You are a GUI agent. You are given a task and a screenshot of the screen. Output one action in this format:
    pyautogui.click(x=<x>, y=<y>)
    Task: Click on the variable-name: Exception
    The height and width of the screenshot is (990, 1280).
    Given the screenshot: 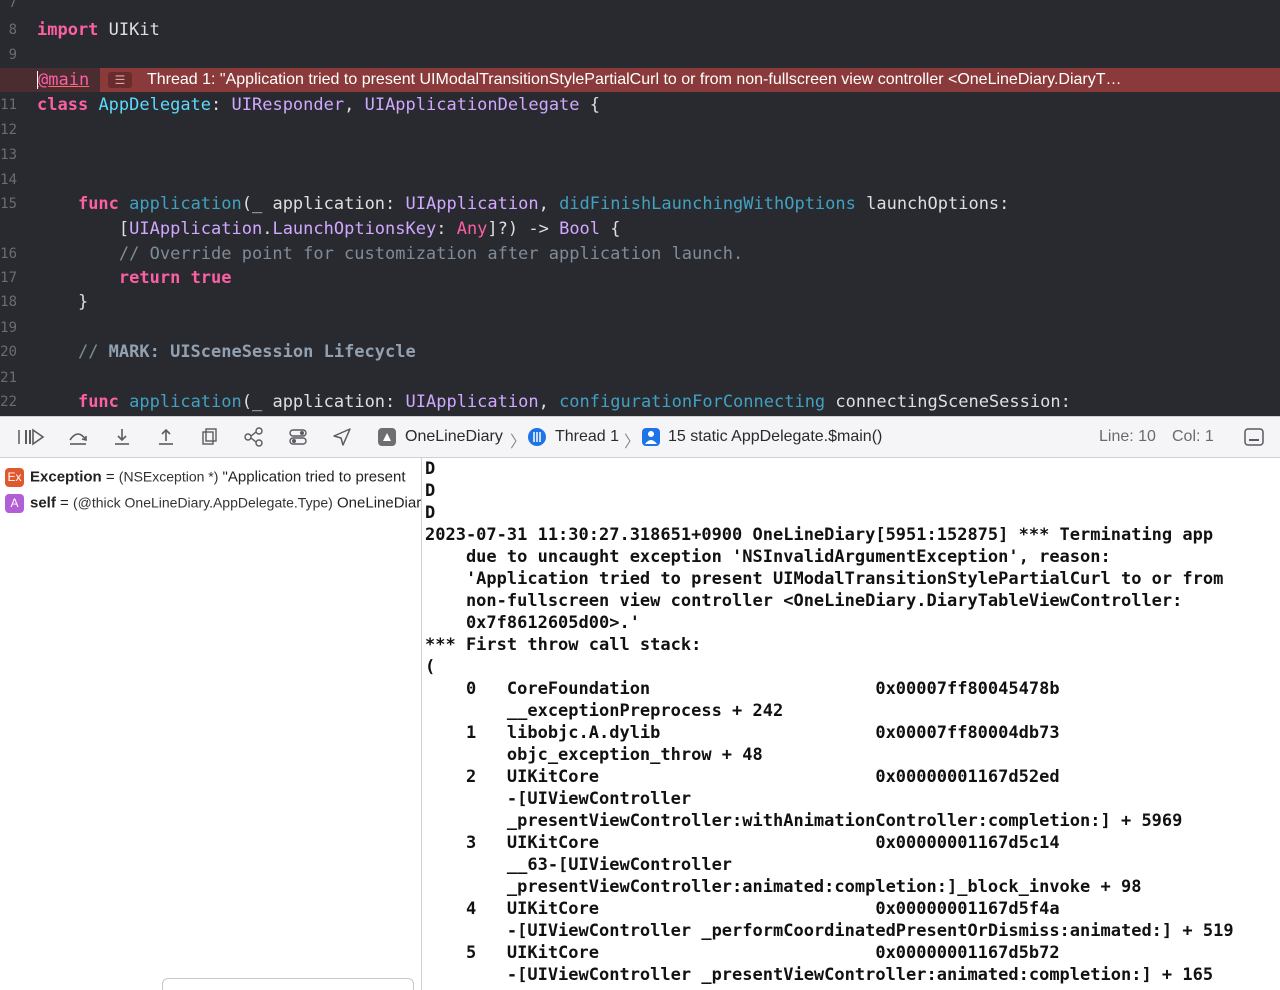 What is the action you would take?
    pyautogui.click(x=66, y=477)
    